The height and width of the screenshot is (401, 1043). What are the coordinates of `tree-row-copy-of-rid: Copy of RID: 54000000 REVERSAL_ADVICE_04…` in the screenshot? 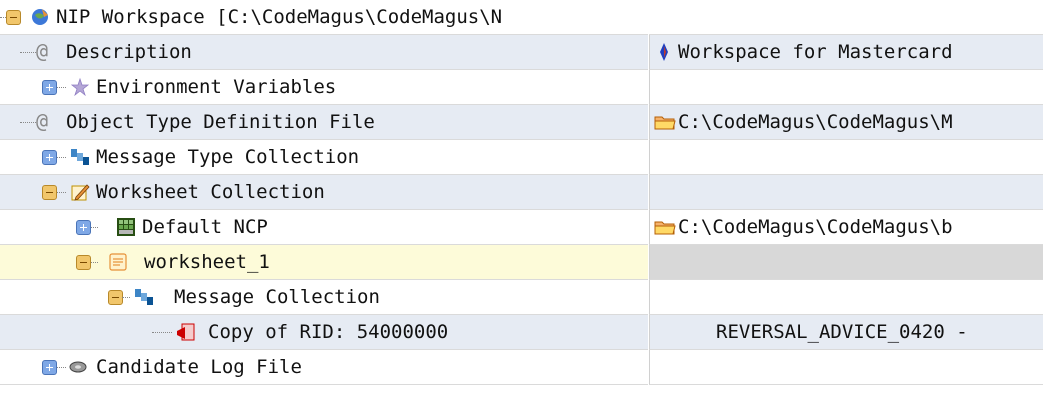 It's located at (521, 332).